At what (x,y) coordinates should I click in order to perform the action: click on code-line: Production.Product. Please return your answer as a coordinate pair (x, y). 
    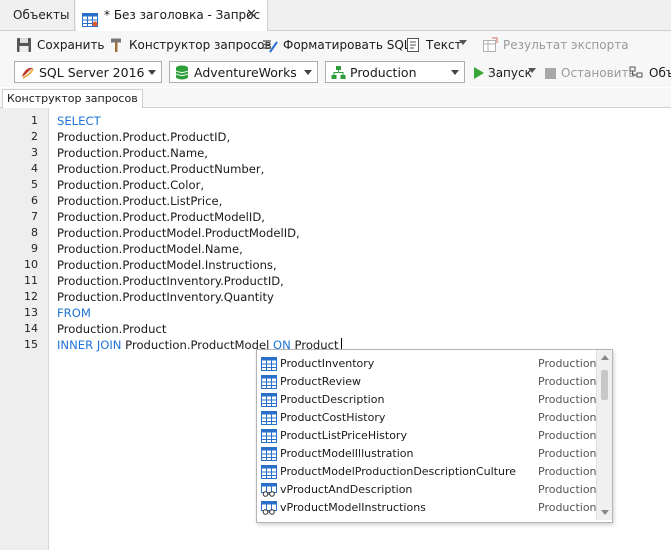
    Looking at the image, I should click on (111, 329).